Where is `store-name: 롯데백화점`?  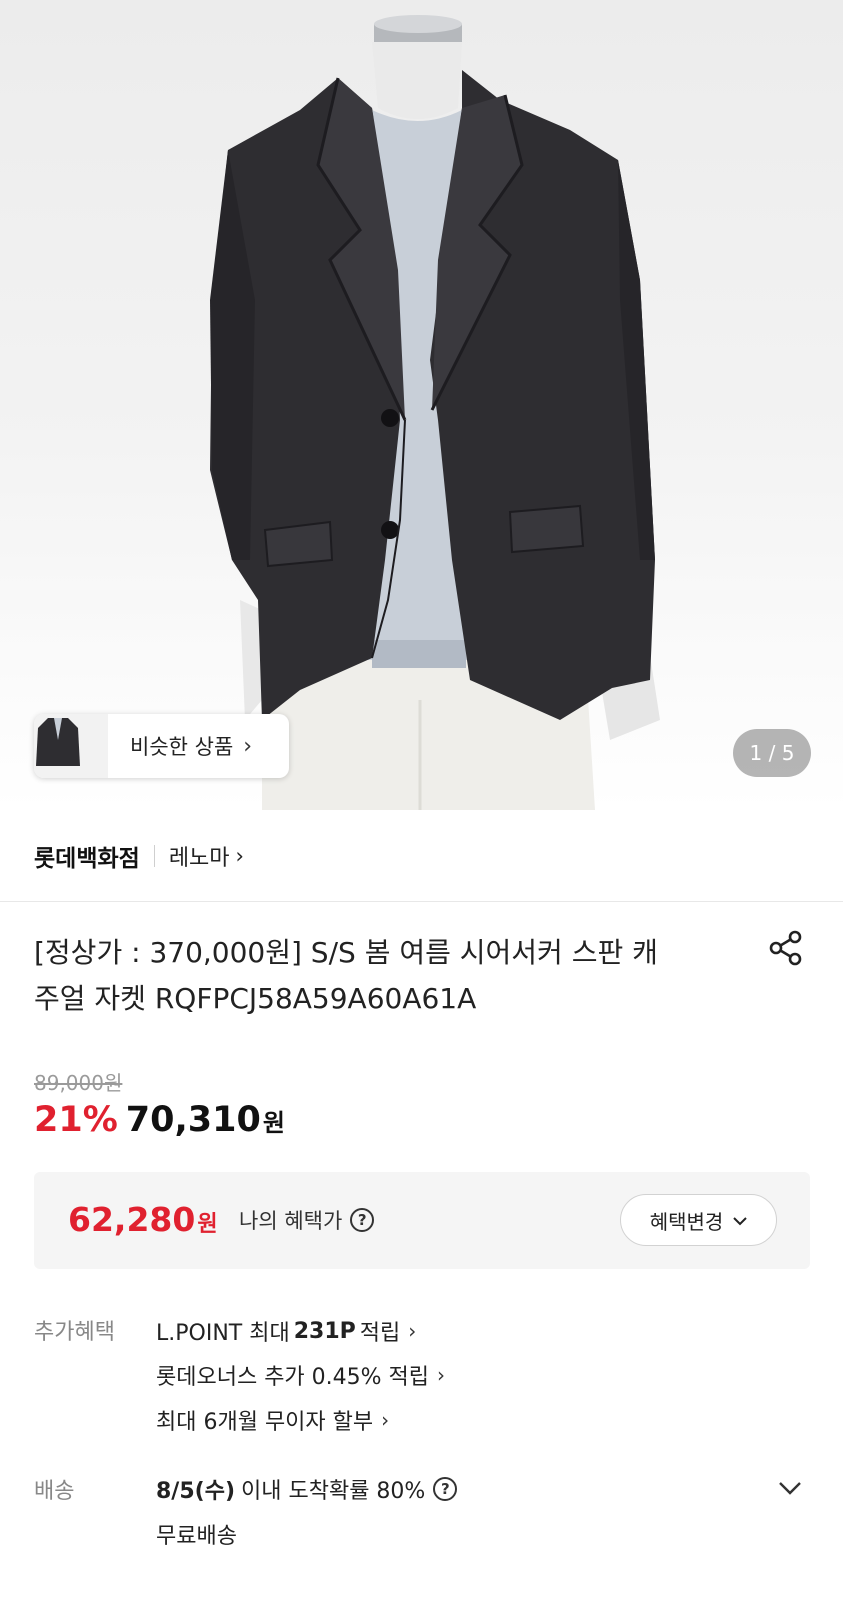
store-name: 롯데백화점 is located at coordinates (87, 856).